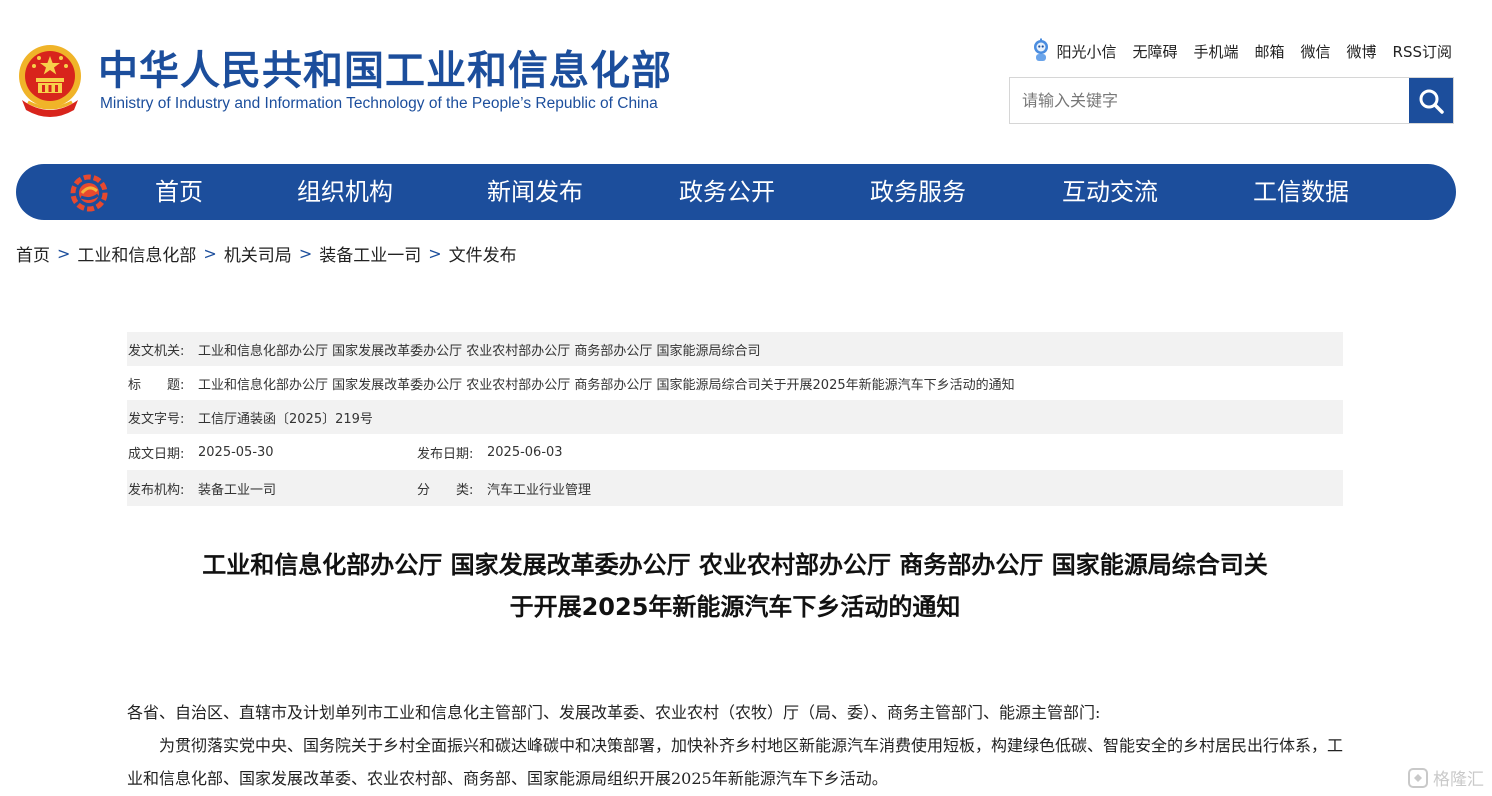  I want to click on meta-category: 汽车工业行业管理, so click(539, 490).